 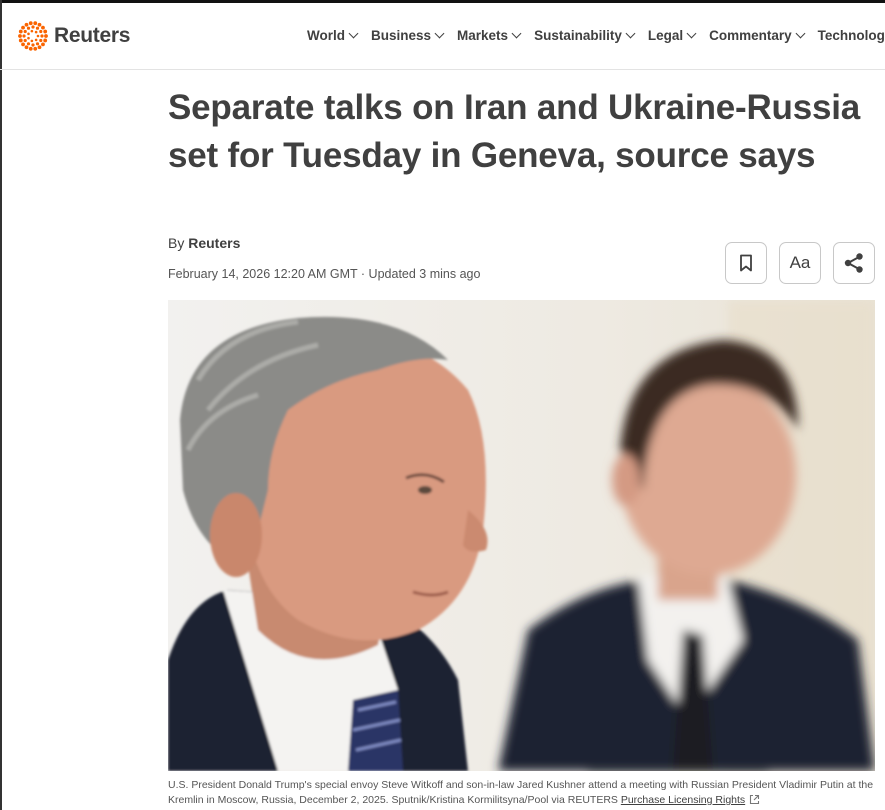 What do you see at coordinates (578, 35) in the screenshot?
I see `nav-item-label: Sustainability` at bounding box center [578, 35].